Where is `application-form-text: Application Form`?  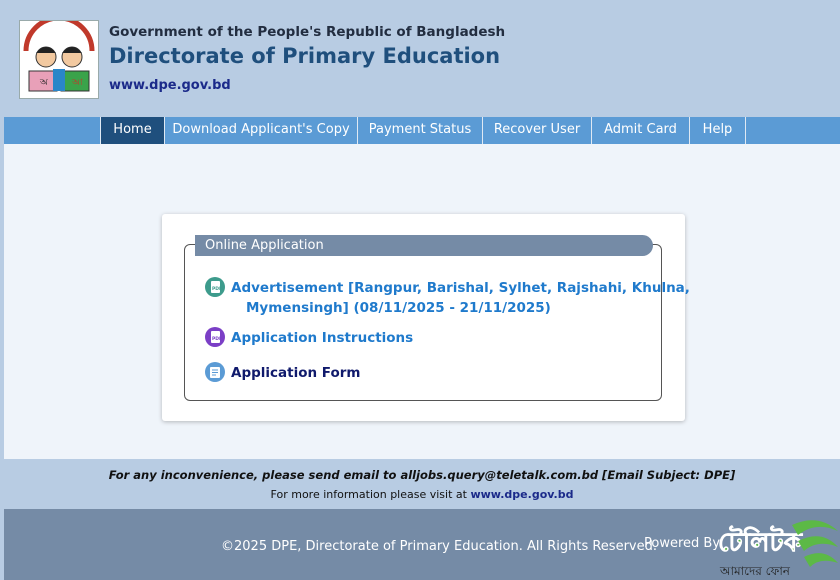
application-form-text: Application Form is located at coordinates (295, 373).